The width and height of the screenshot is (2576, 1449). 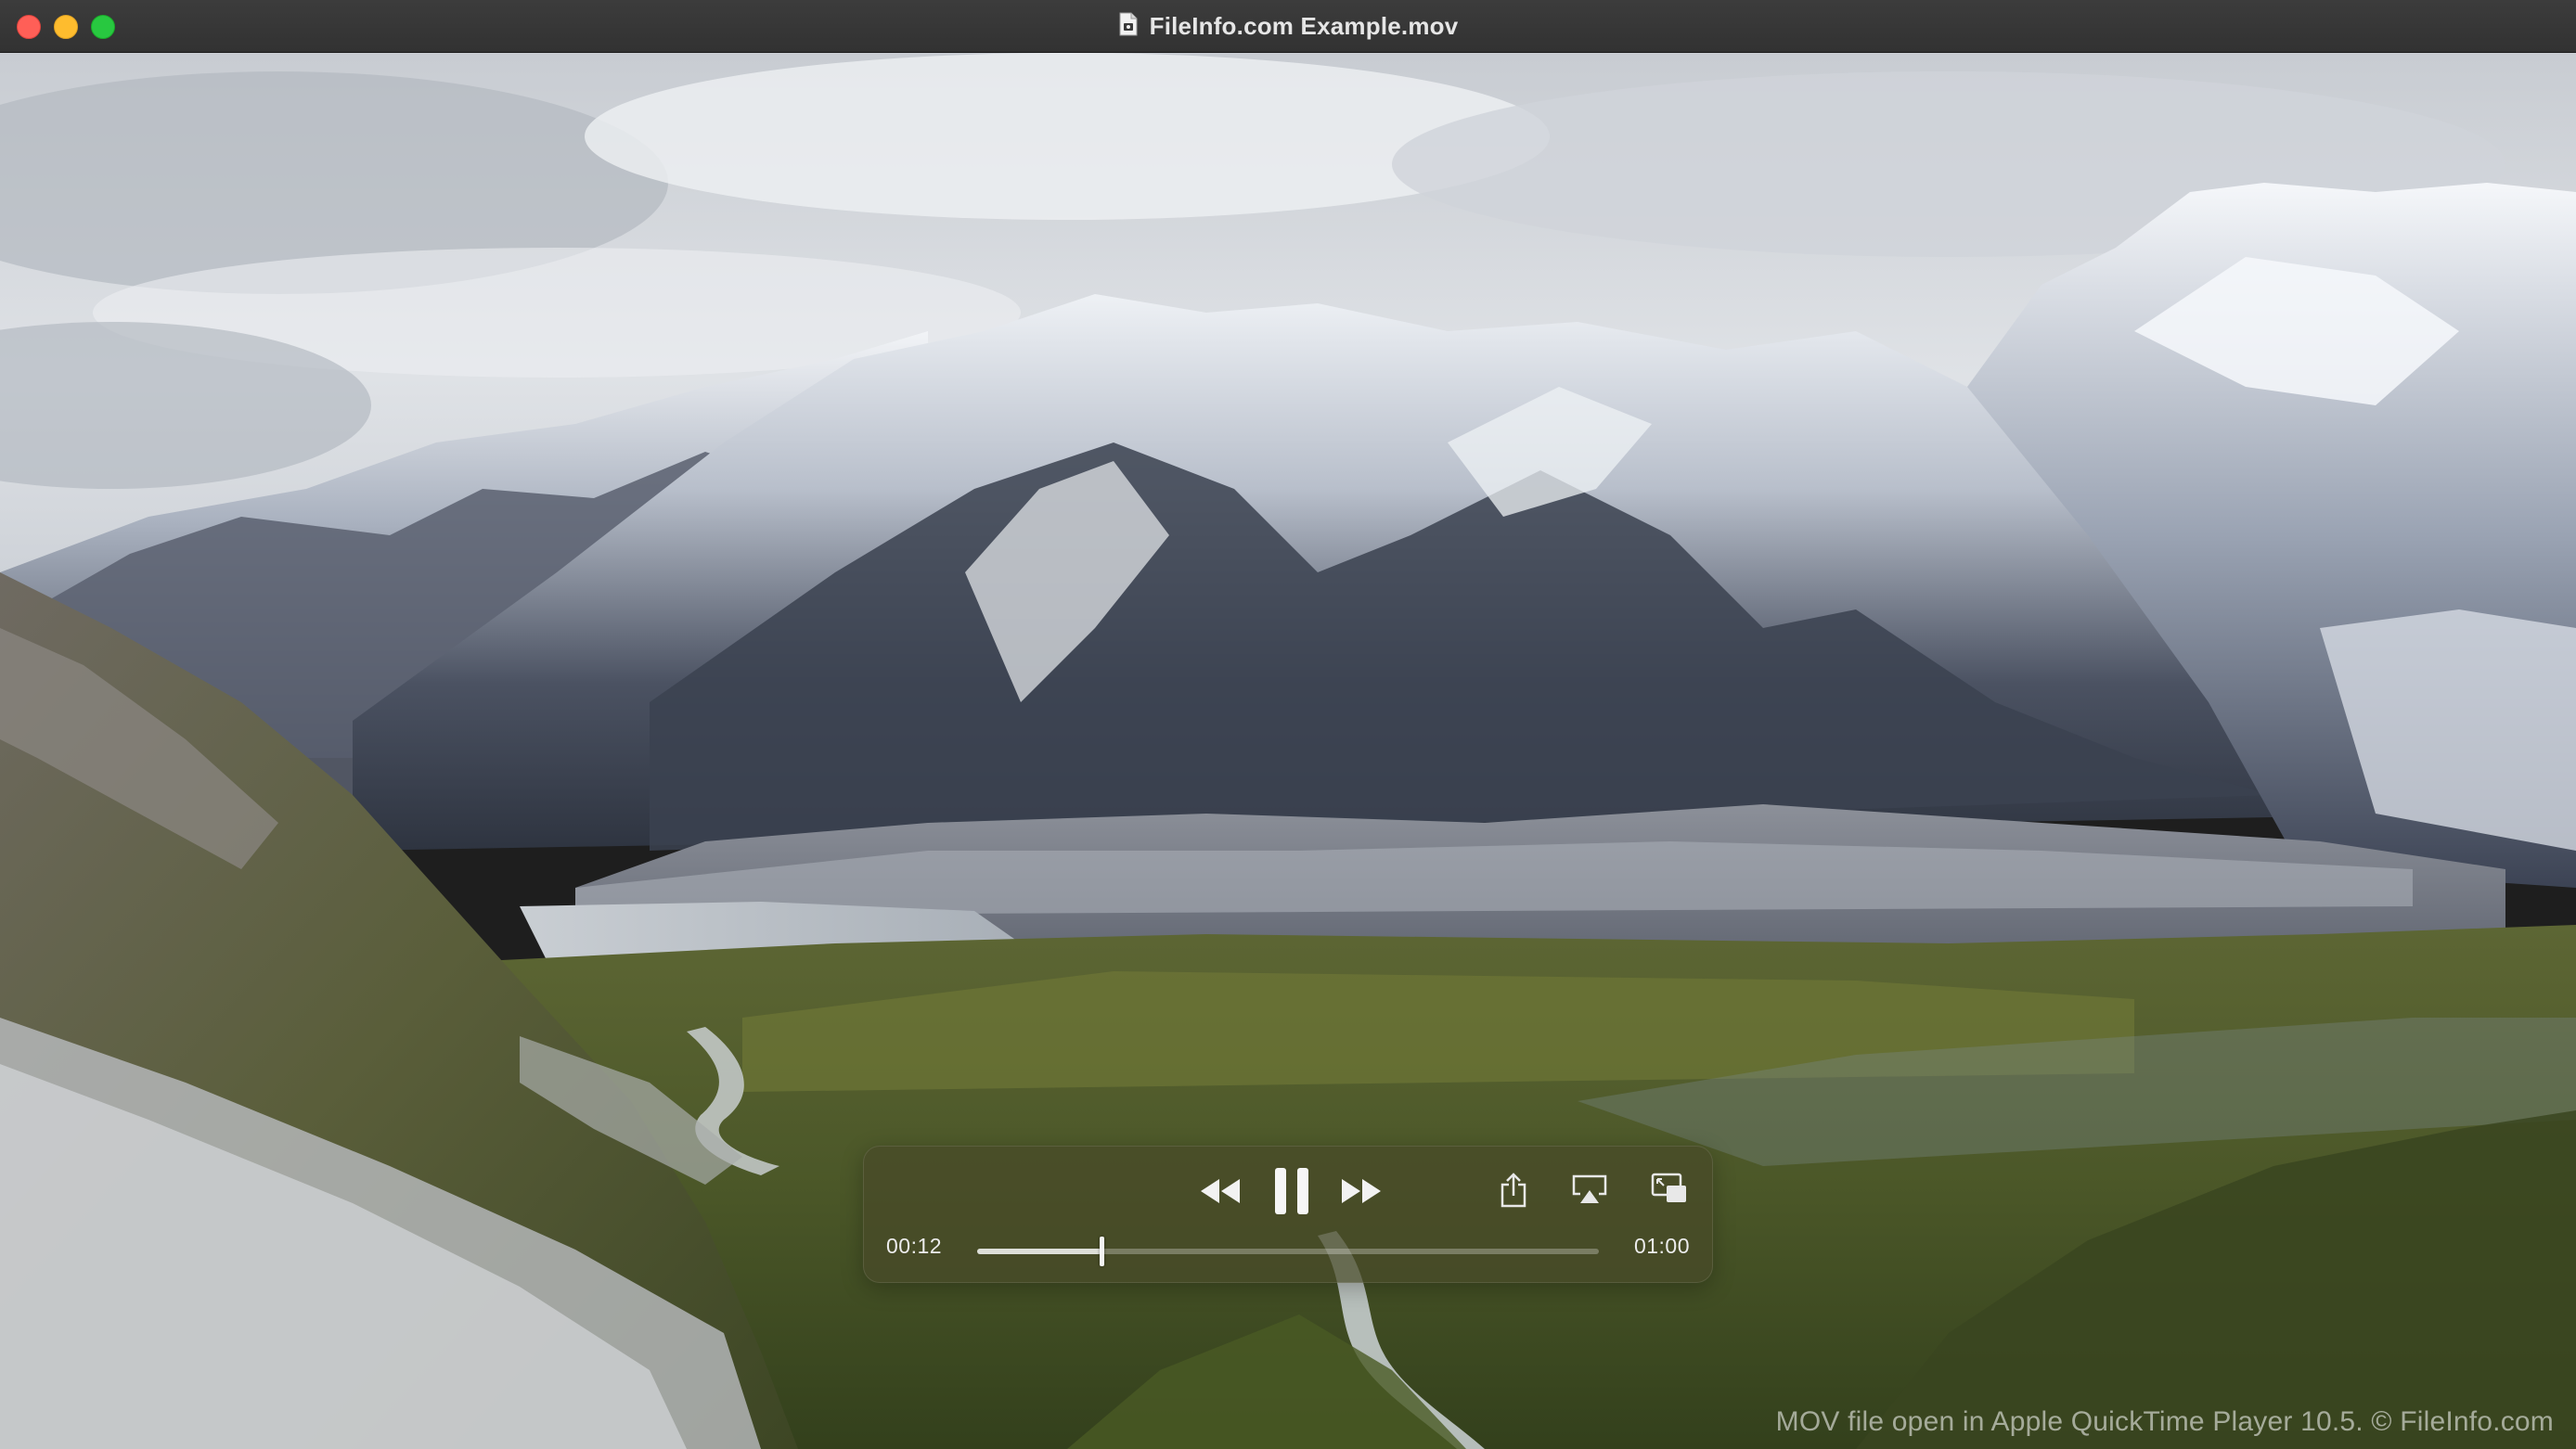 I want to click on window-title: FileInfo.com Example.mov, so click(x=1304, y=25).